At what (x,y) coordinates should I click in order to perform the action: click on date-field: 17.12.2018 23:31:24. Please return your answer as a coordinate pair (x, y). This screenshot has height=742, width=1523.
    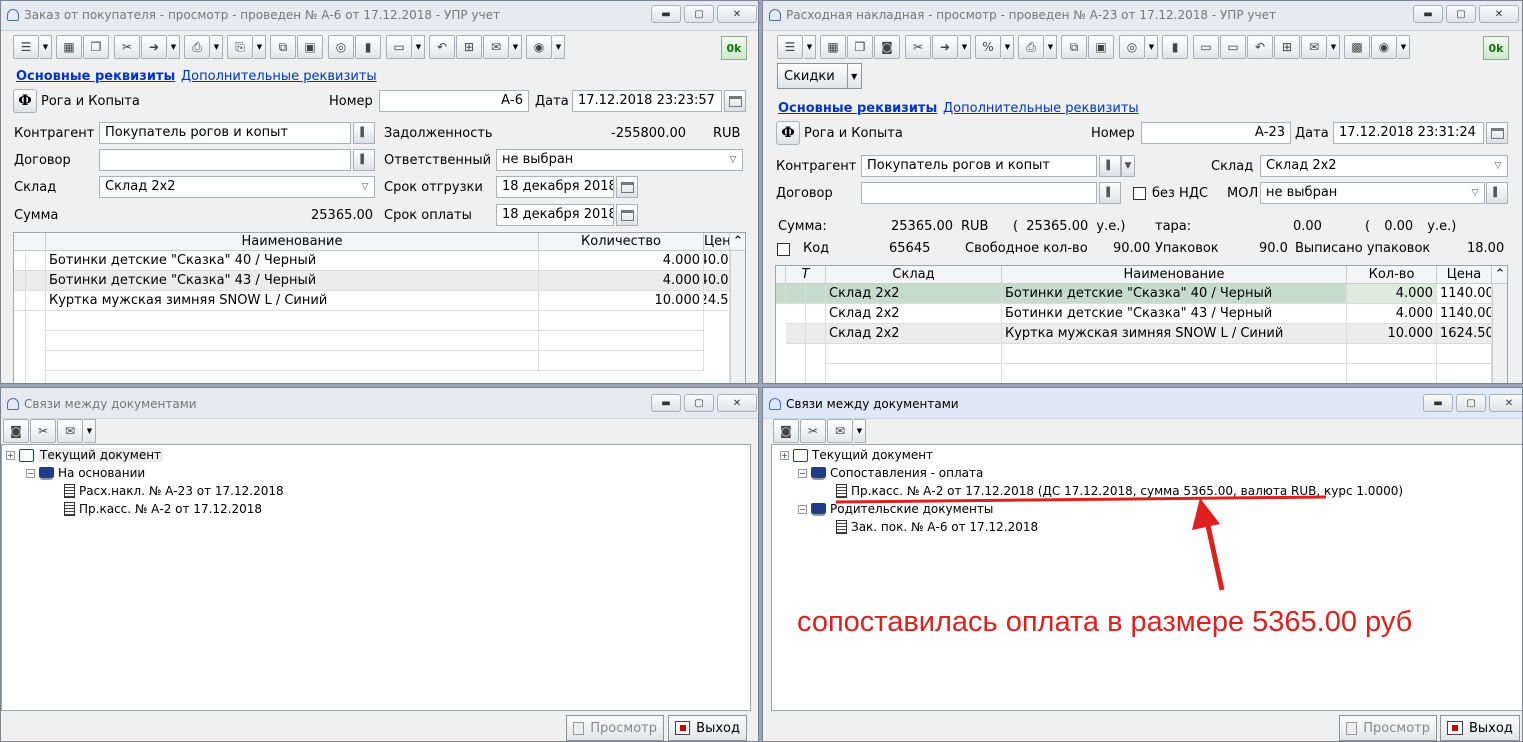
    Looking at the image, I should click on (1408, 133).